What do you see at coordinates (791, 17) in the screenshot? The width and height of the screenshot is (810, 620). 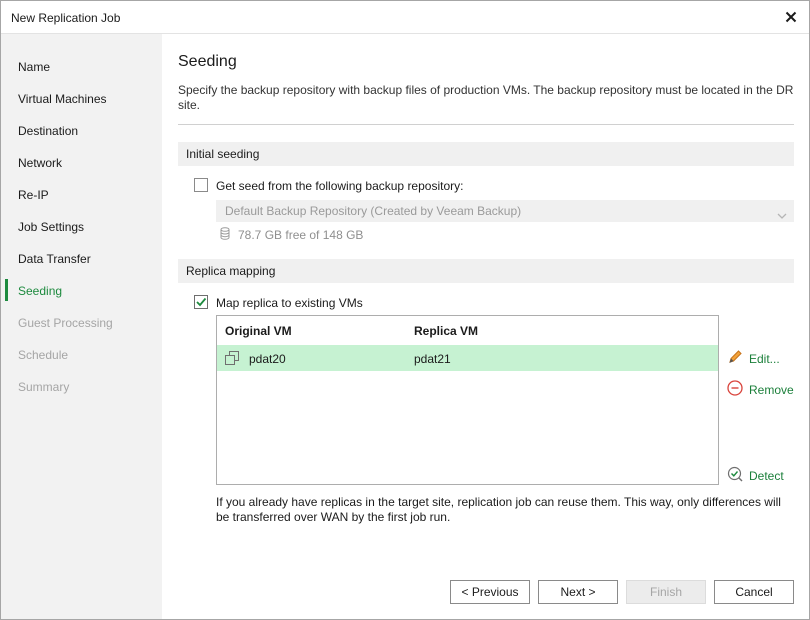 I see `close-icon` at bounding box center [791, 17].